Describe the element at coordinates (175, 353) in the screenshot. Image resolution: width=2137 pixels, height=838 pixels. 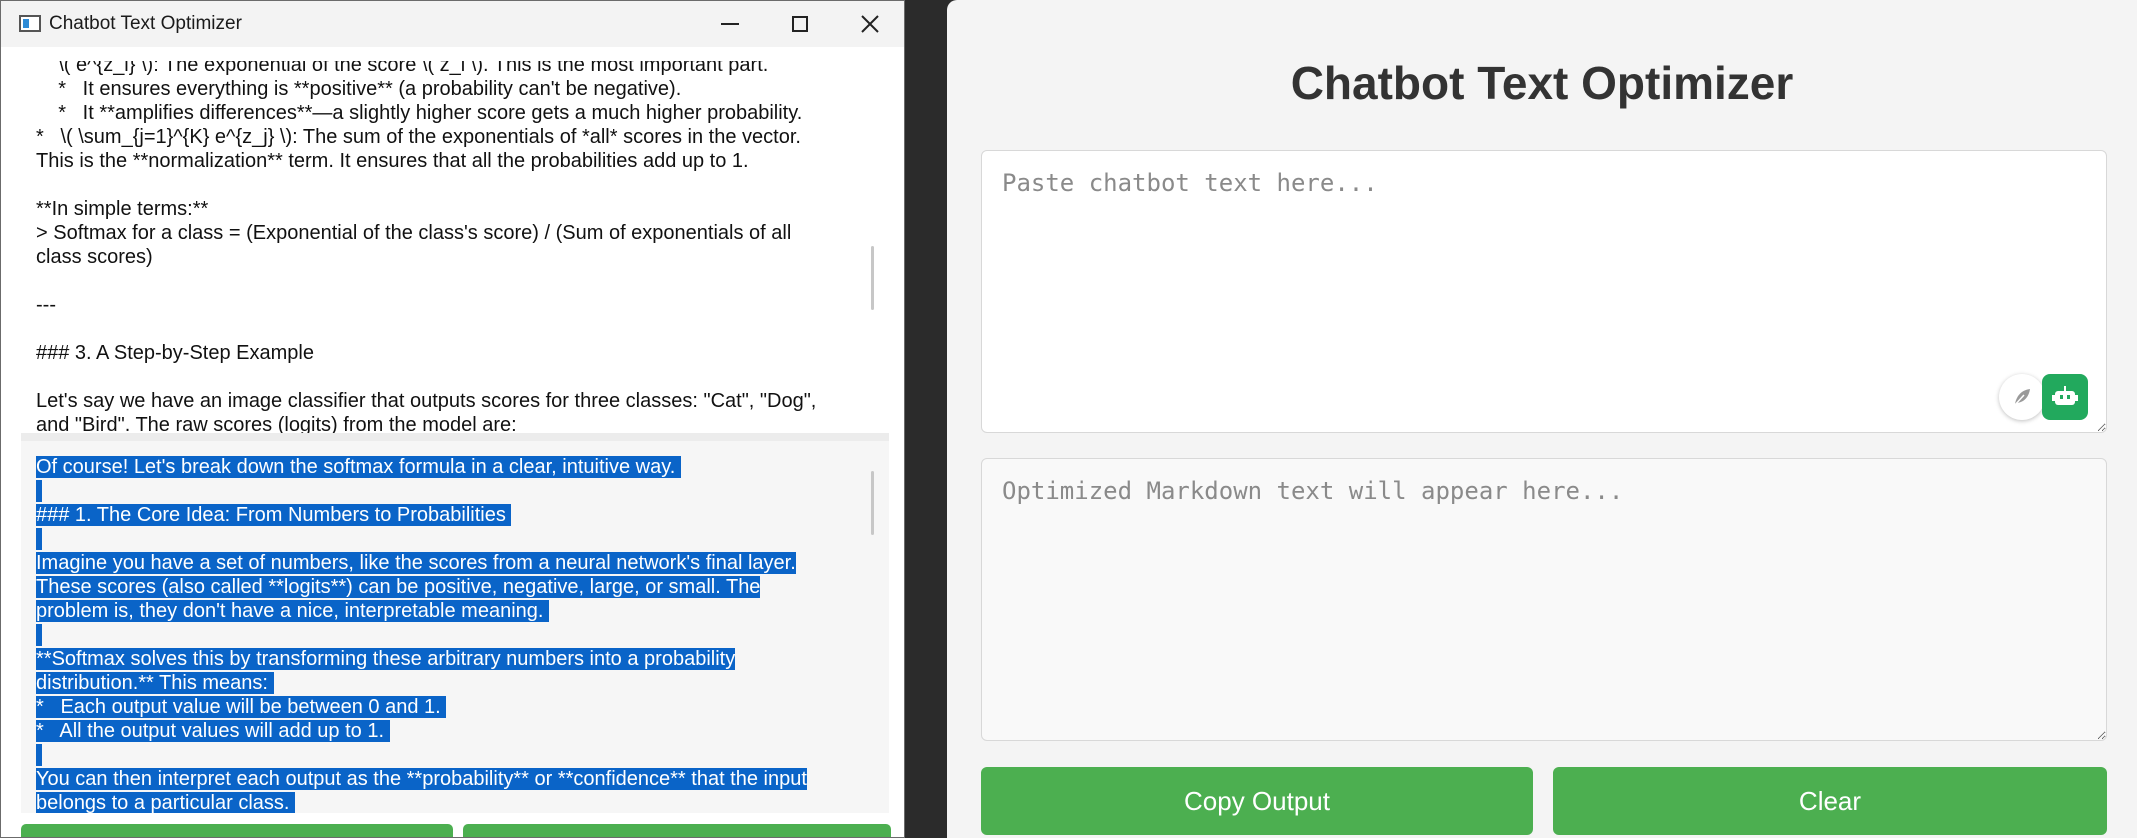
I see `text-line: ### 3. A Step-by-Step Example` at that location.